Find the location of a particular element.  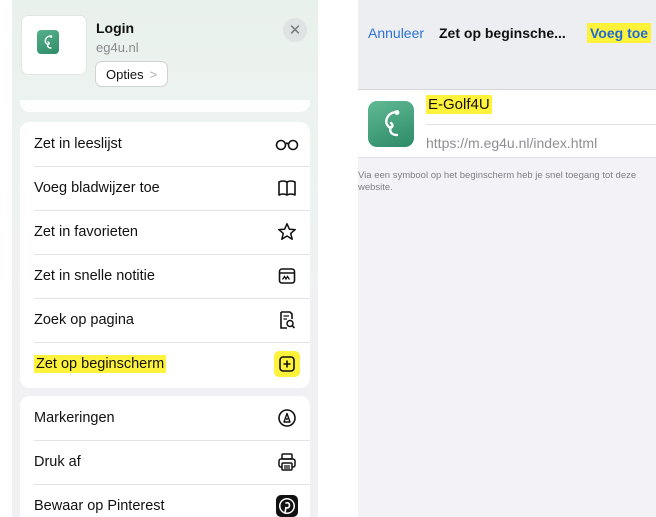

previous-group-edge is located at coordinates (165, 106).